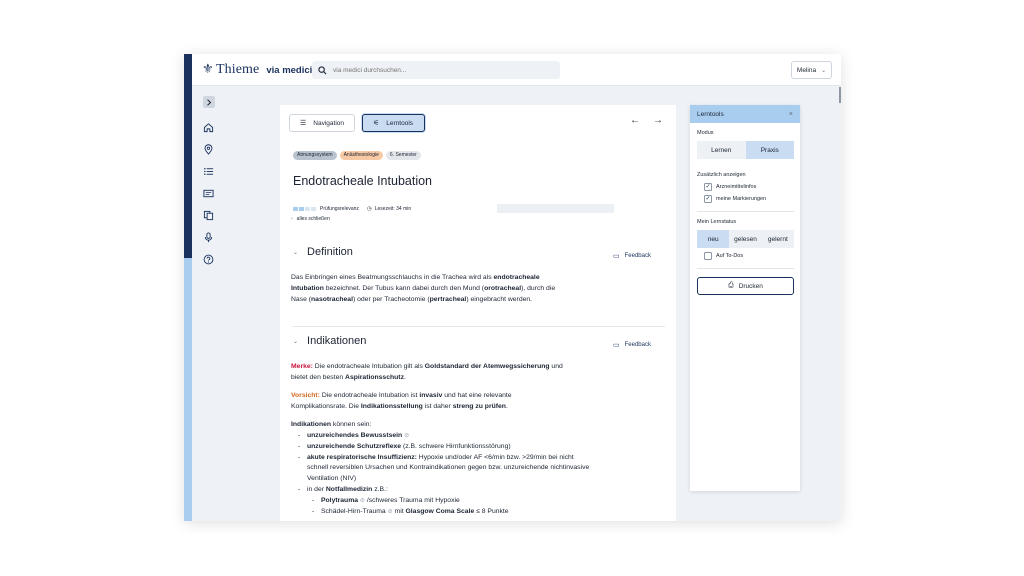  What do you see at coordinates (208, 193) in the screenshot?
I see `cards-icon` at bounding box center [208, 193].